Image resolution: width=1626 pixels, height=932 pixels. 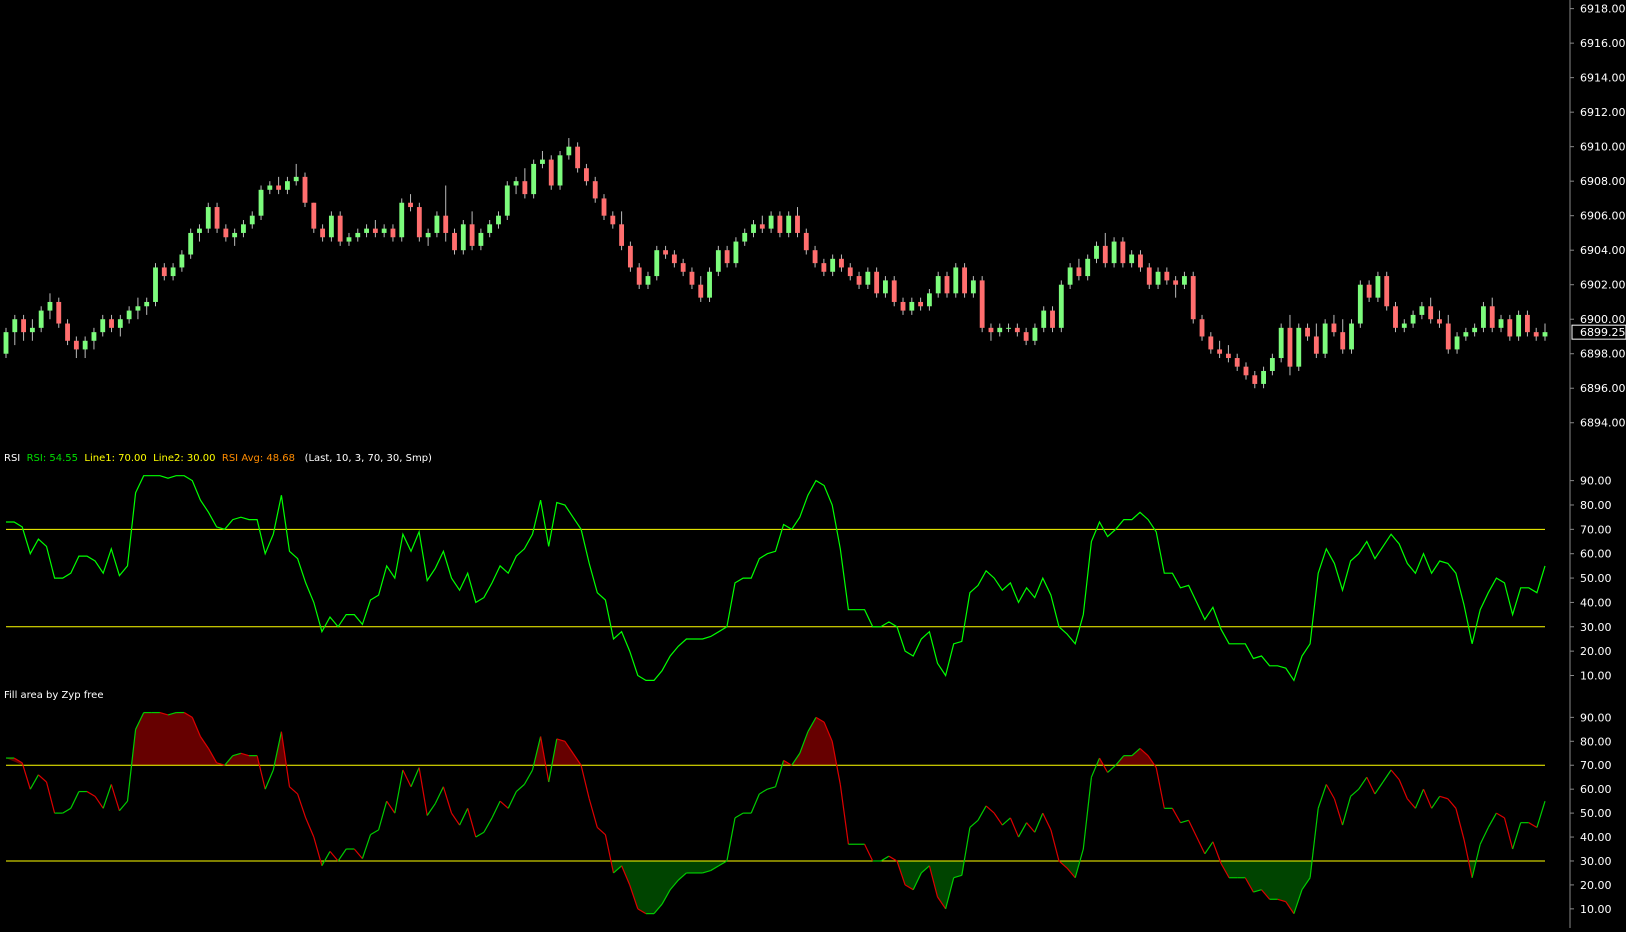 What do you see at coordinates (1596, 676) in the screenshot?
I see `rsi-tick-label: 10.00` at bounding box center [1596, 676].